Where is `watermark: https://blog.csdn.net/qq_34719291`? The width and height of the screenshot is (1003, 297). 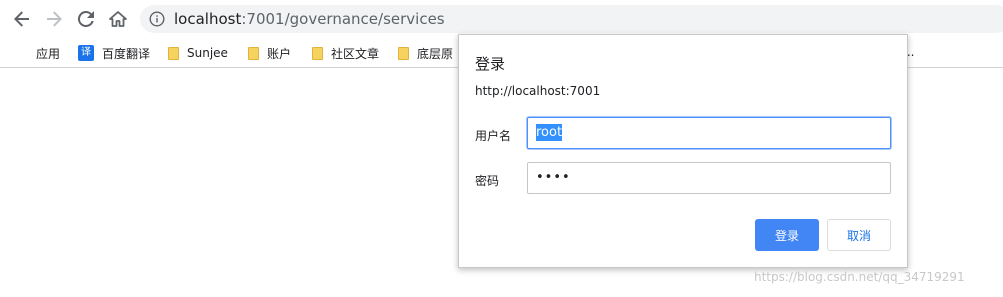 watermark: https://blog.csdn.net/qq_34719291 is located at coordinates (859, 277).